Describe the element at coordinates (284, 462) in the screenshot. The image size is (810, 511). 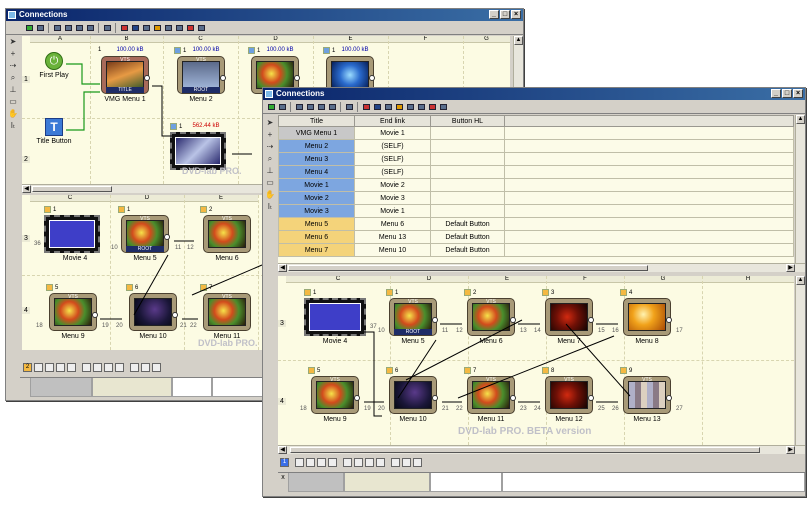
I see `page-button: 1` at that location.